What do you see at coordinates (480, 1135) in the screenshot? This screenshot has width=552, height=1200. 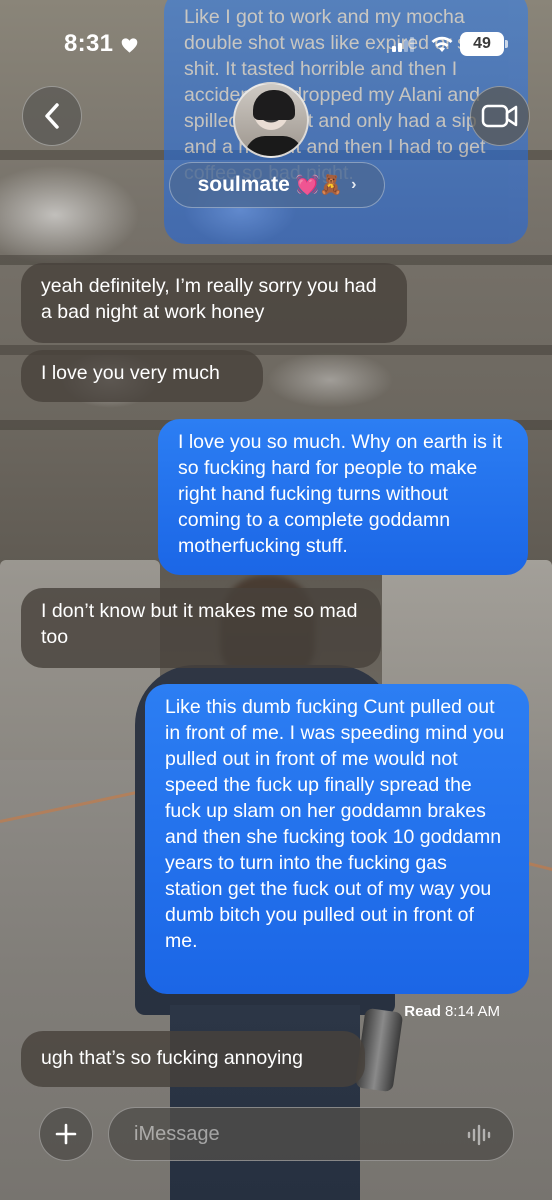 I see `audio-wave-icon` at bounding box center [480, 1135].